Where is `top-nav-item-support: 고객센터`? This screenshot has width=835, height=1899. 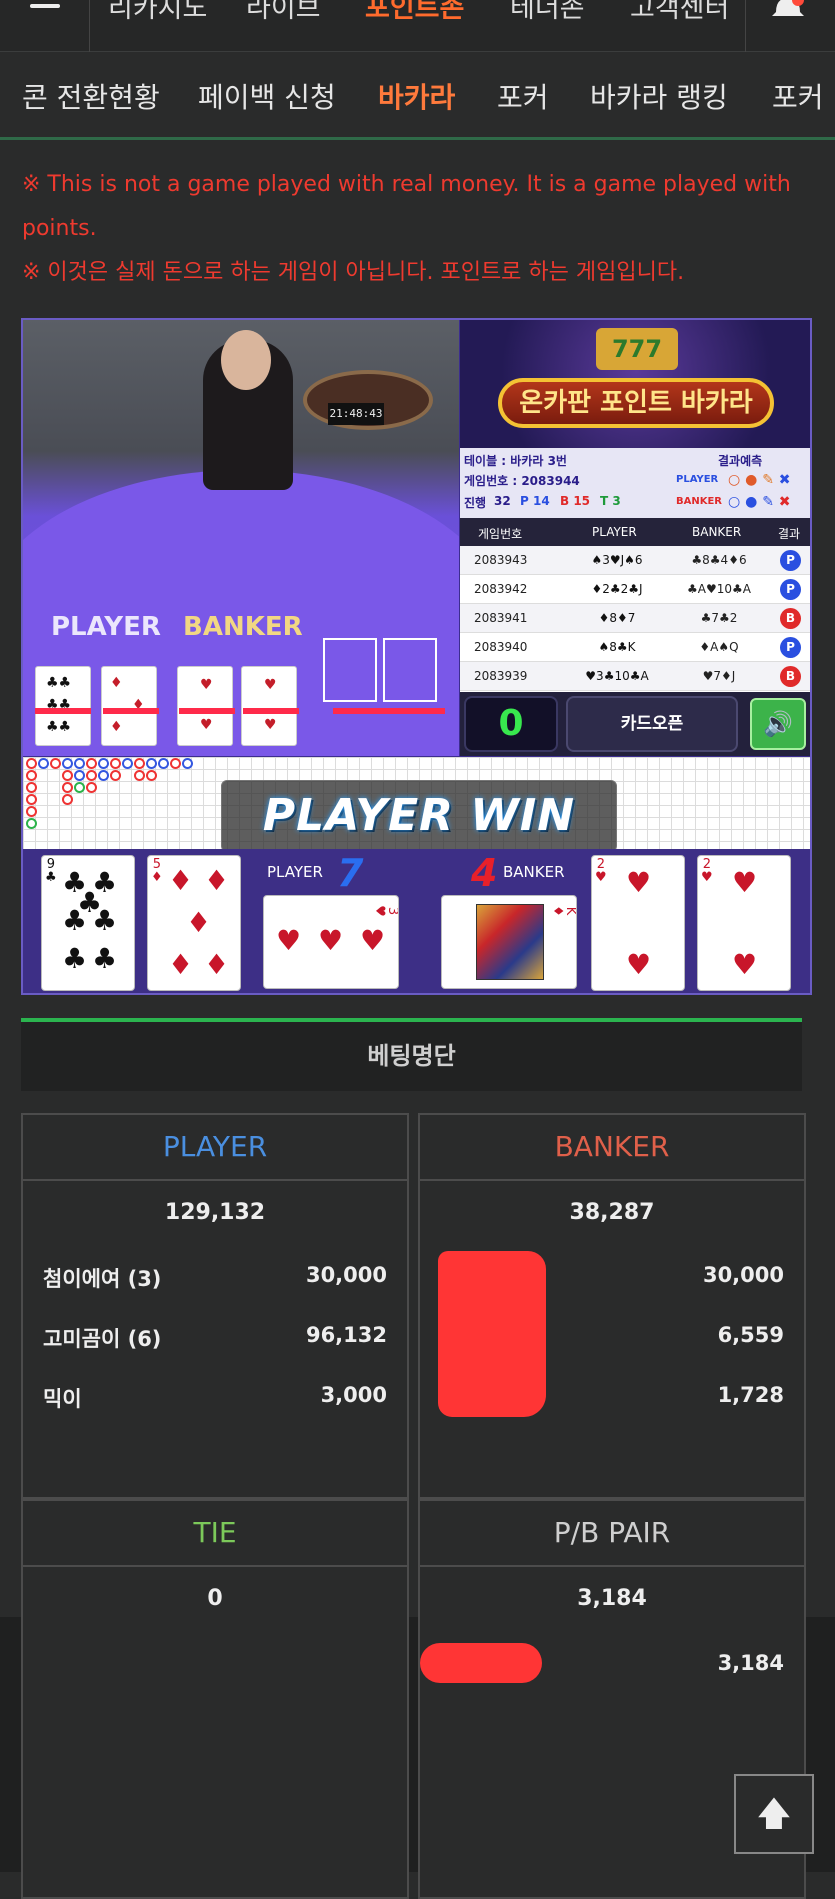 top-nav-item-support: 고객센터 is located at coordinates (679, 12).